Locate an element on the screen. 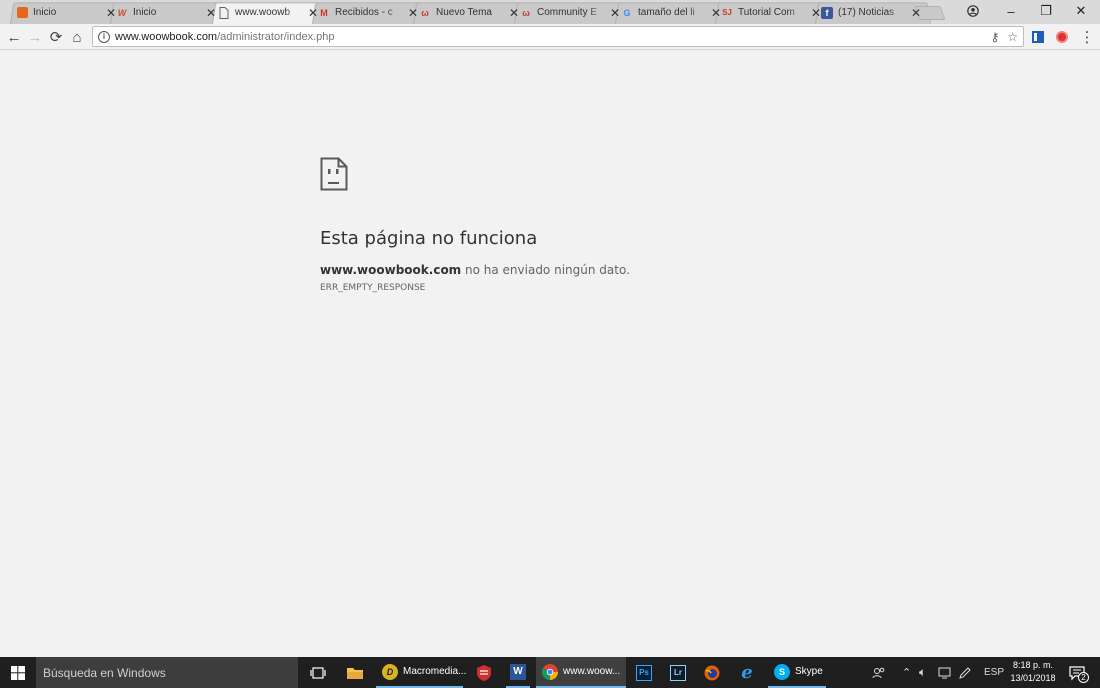  volume-icon: 🔈︎ is located at coordinates (922, 672).